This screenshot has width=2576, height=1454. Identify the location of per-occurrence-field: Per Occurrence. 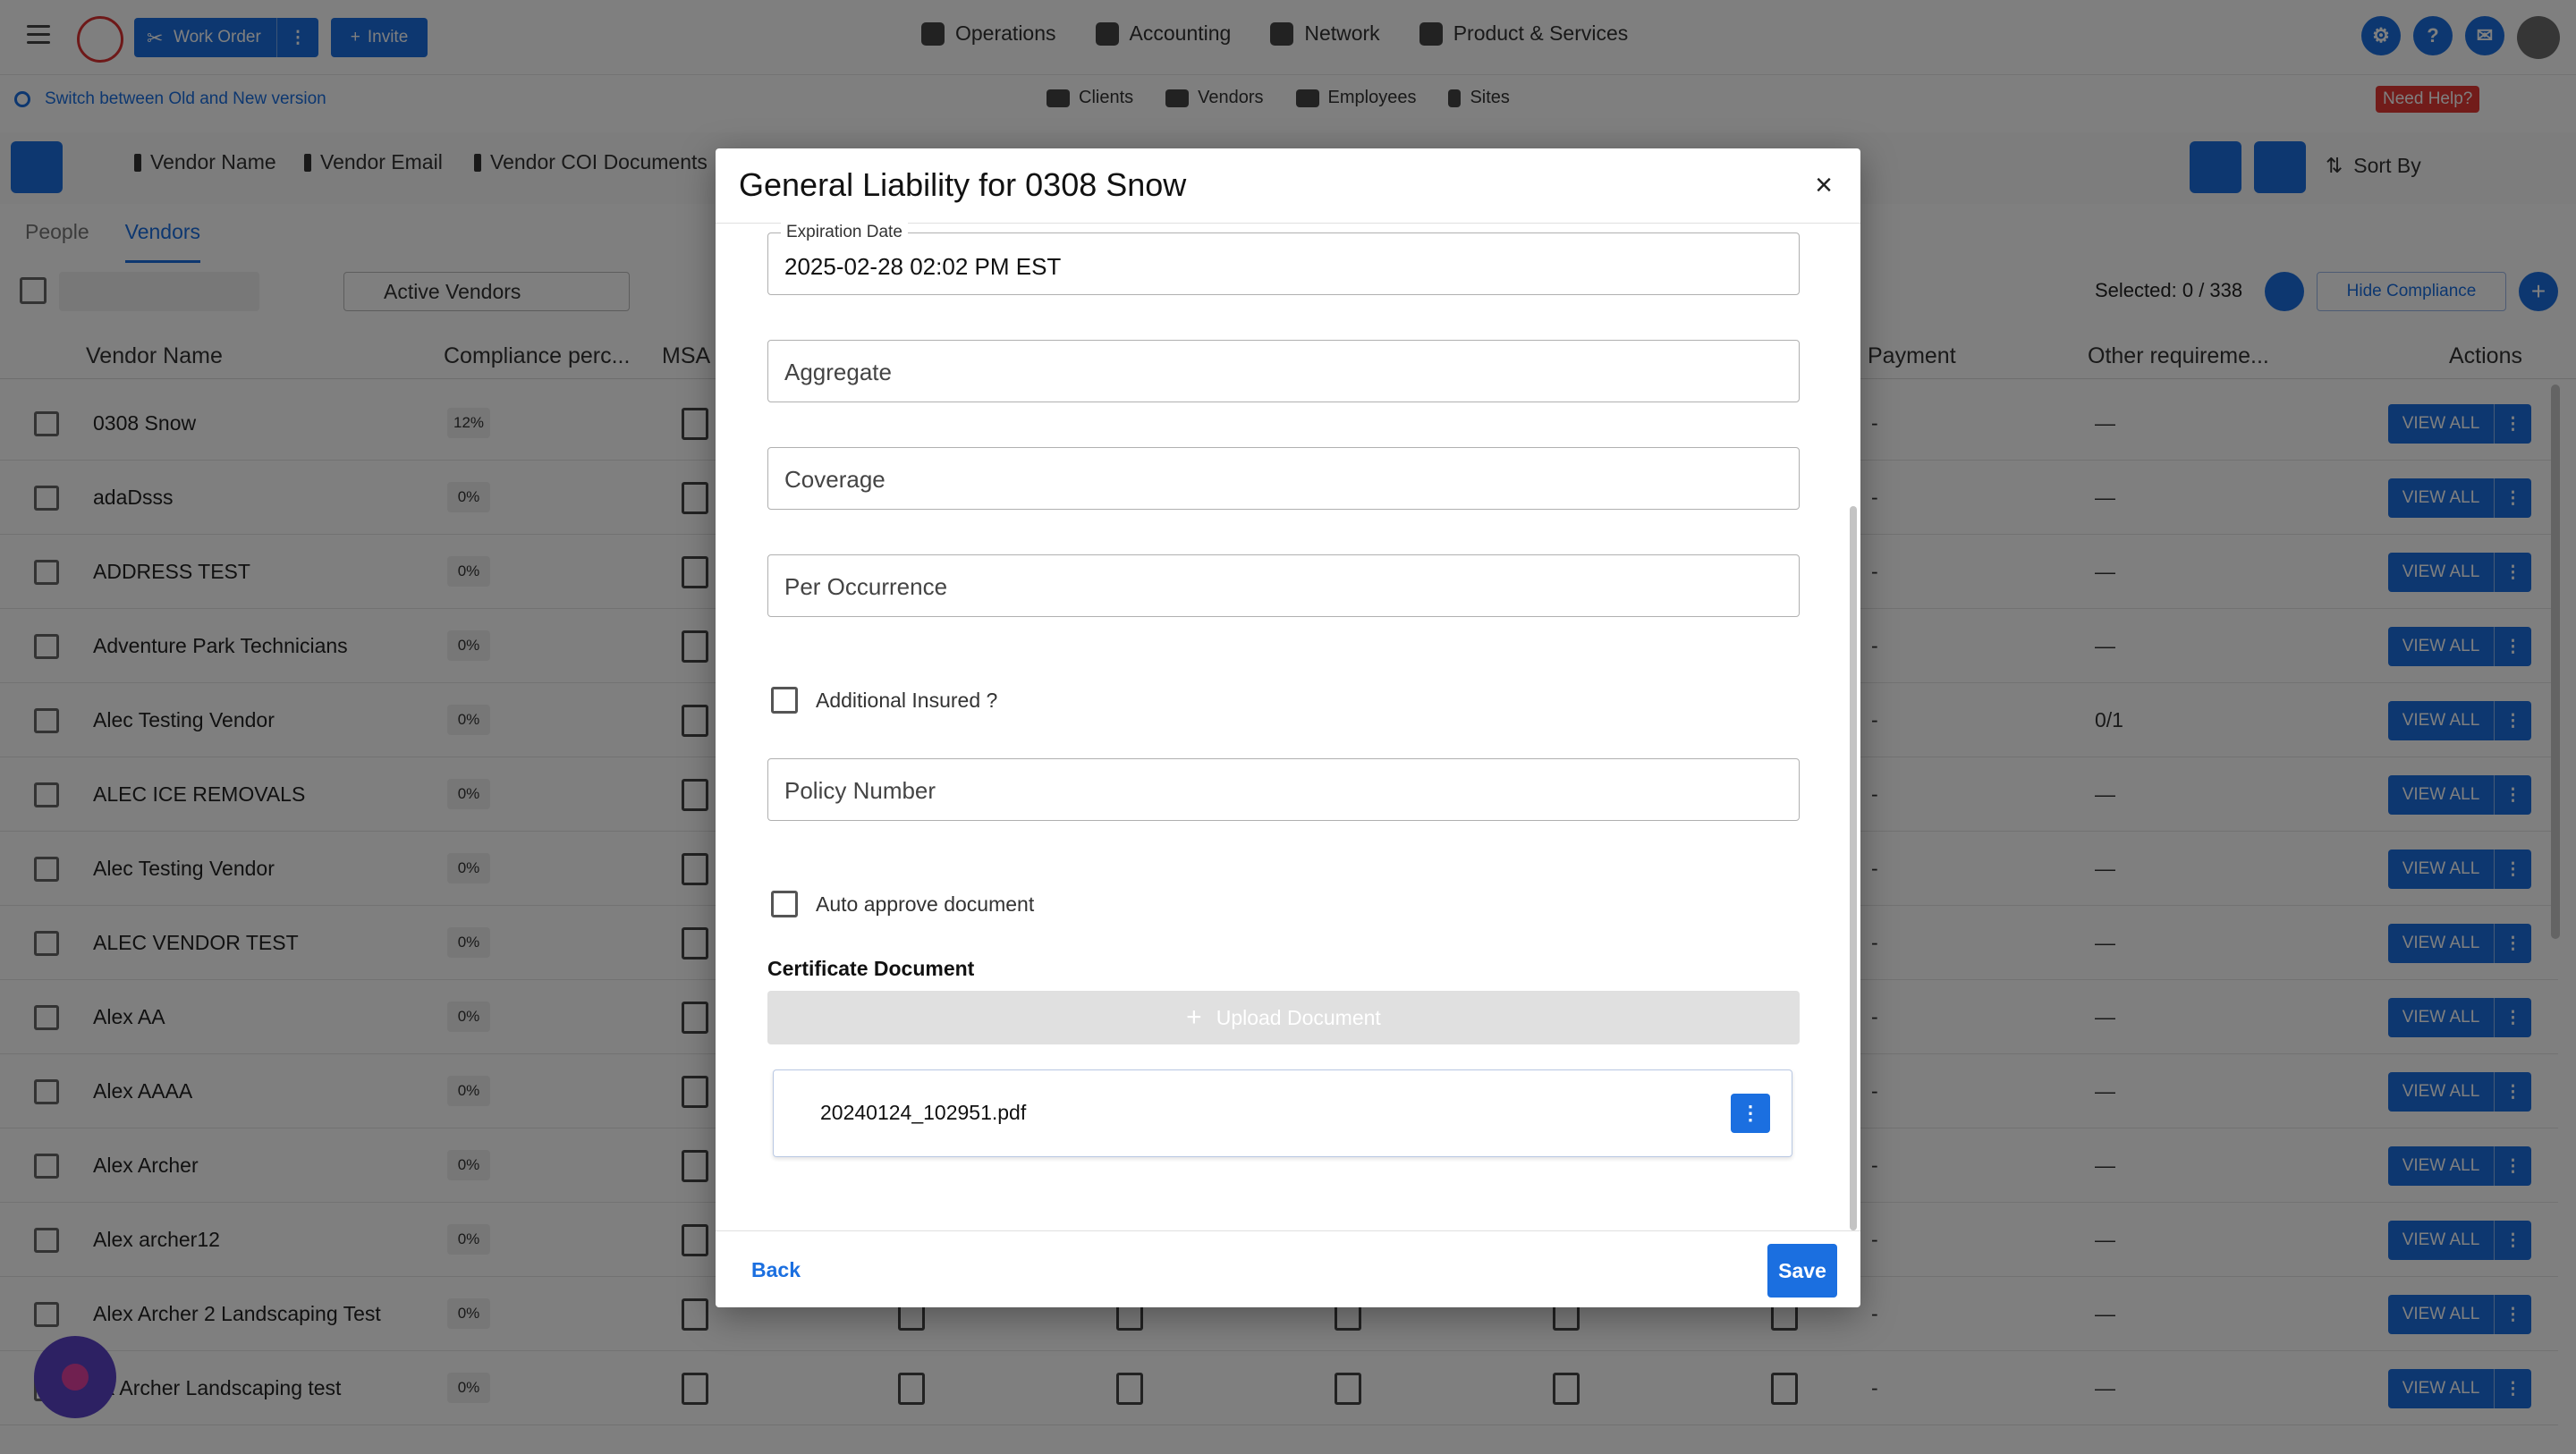
(1283, 585).